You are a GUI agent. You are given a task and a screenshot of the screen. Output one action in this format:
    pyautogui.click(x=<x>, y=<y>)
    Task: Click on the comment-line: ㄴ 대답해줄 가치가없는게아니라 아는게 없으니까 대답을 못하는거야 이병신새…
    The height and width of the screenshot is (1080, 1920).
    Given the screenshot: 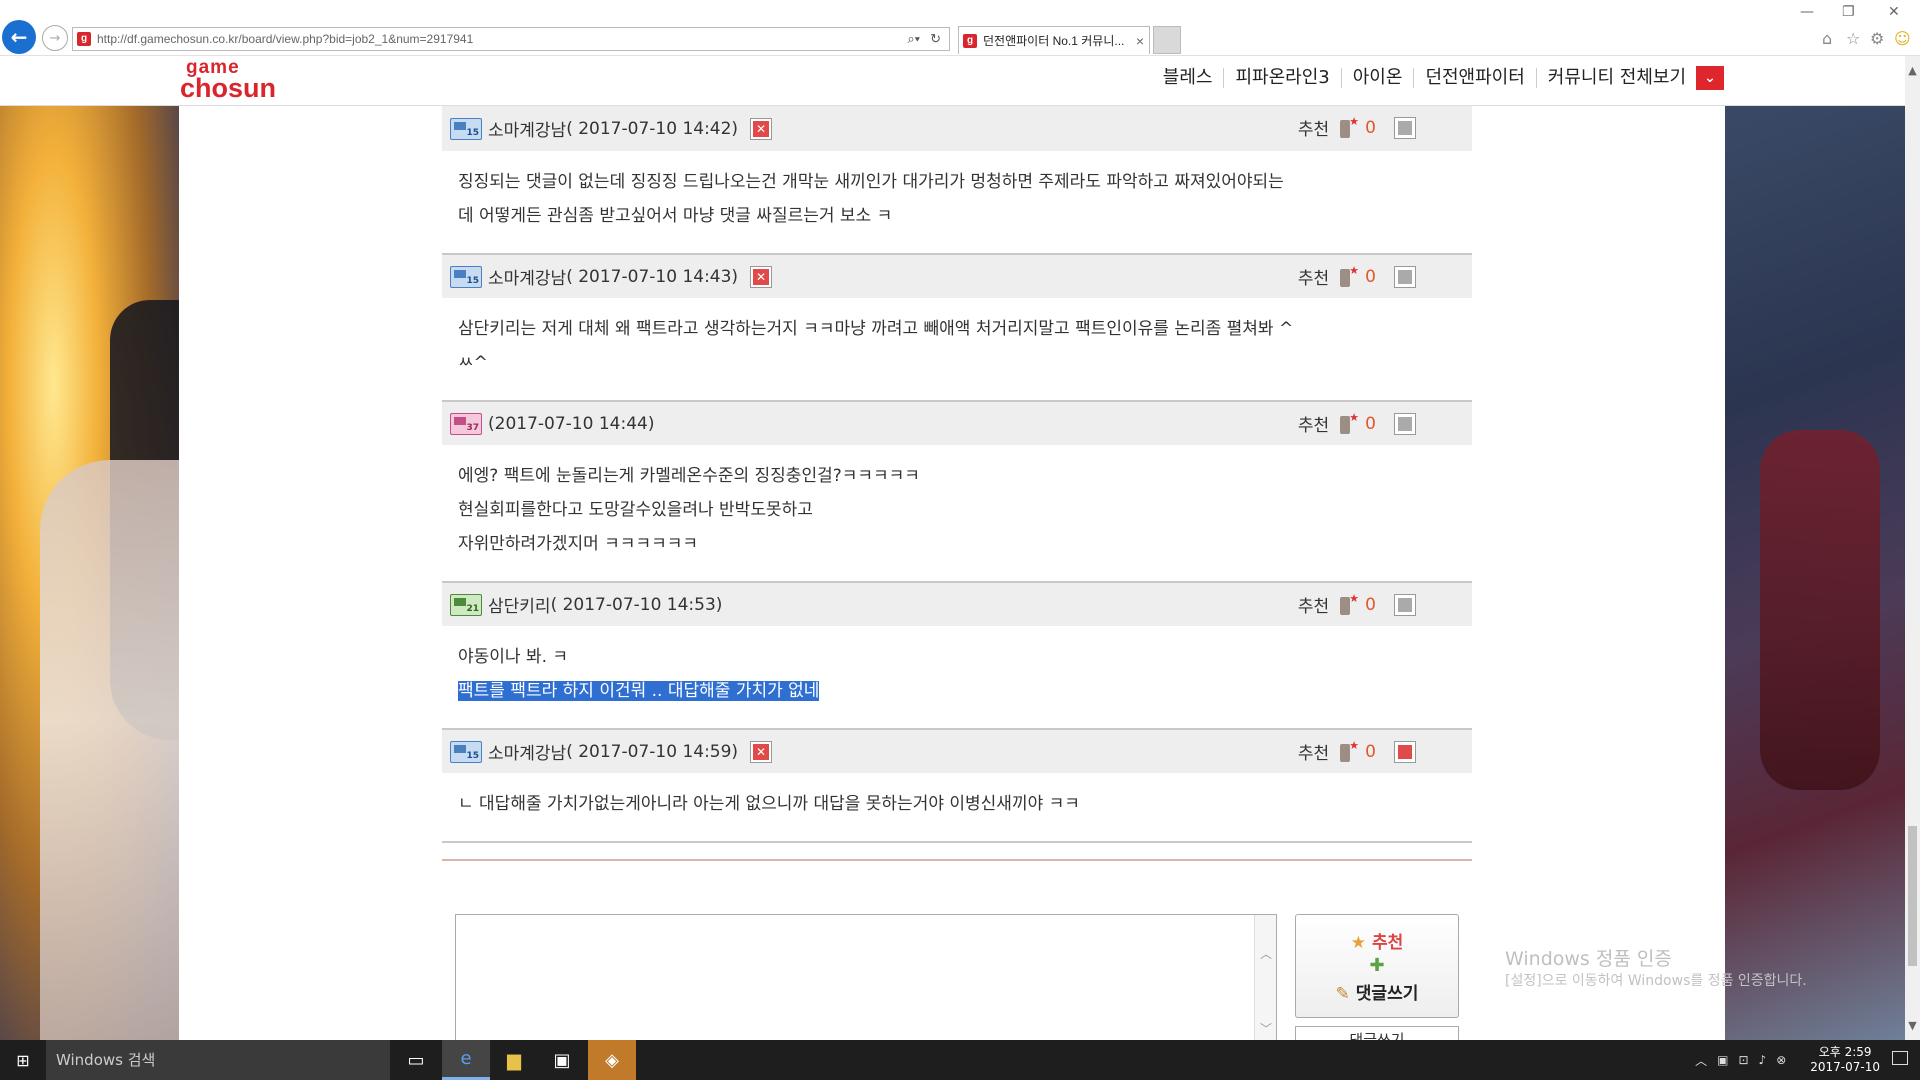 What is the action you would take?
    pyautogui.click(x=769, y=804)
    